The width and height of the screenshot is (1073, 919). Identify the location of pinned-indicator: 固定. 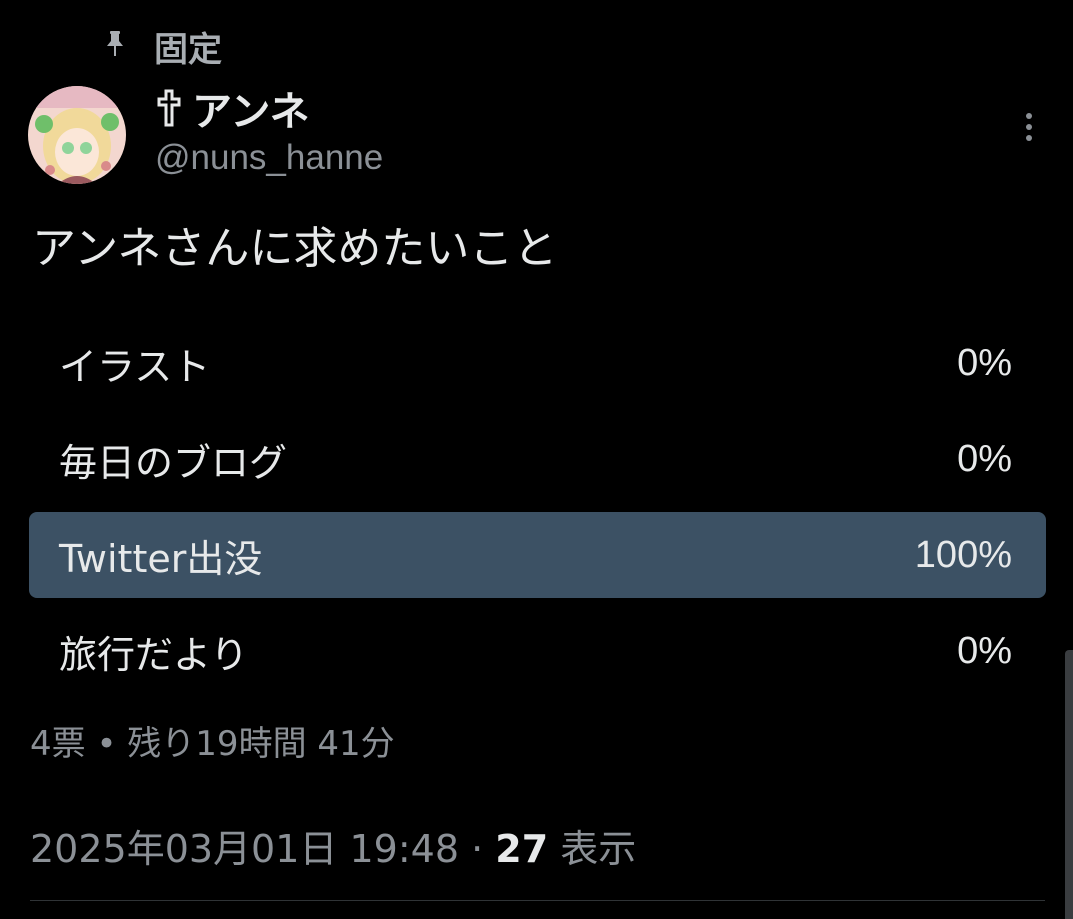
(163, 47).